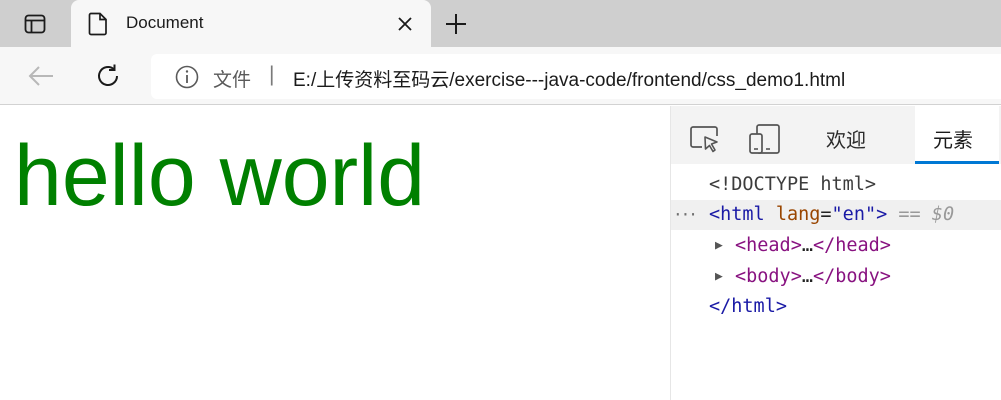 The image size is (1001, 400). Describe the element at coordinates (685, 215) in the screenshot. I see `row-actions-dots: ···` at that location.